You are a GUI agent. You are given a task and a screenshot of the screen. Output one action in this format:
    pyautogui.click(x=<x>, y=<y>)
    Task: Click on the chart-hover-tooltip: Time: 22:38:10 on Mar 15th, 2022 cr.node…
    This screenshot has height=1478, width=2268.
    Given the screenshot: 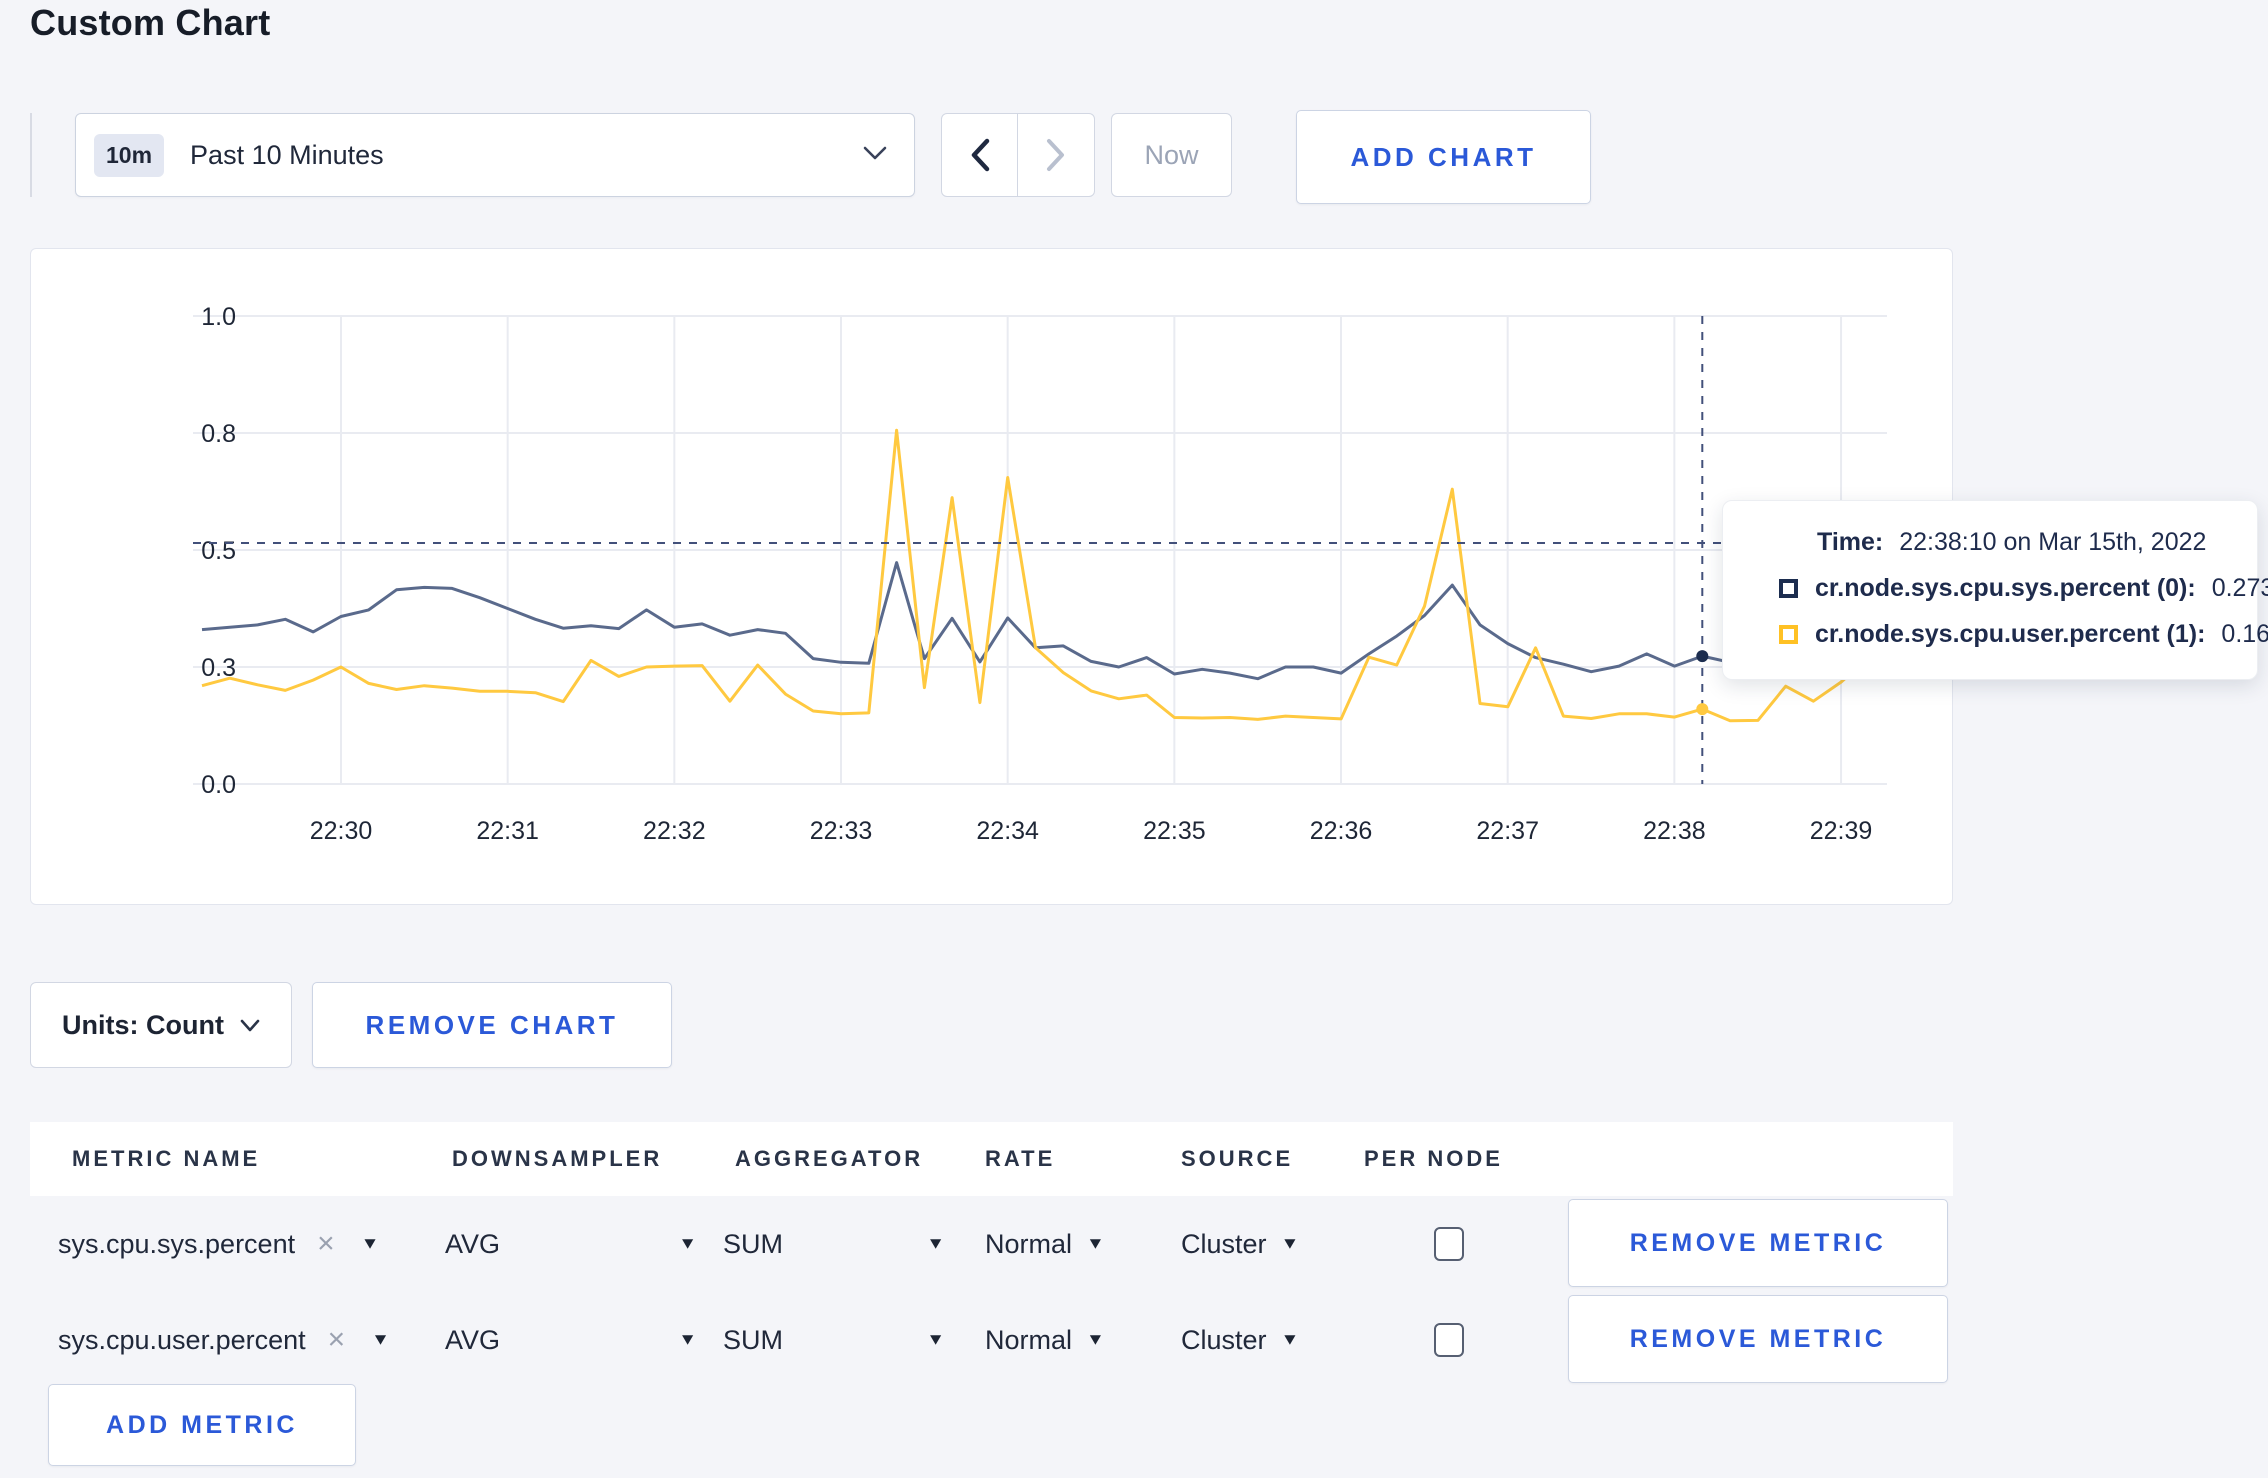 What is the action you would take?
    pyautogui.click(x=1995, y=590)
    